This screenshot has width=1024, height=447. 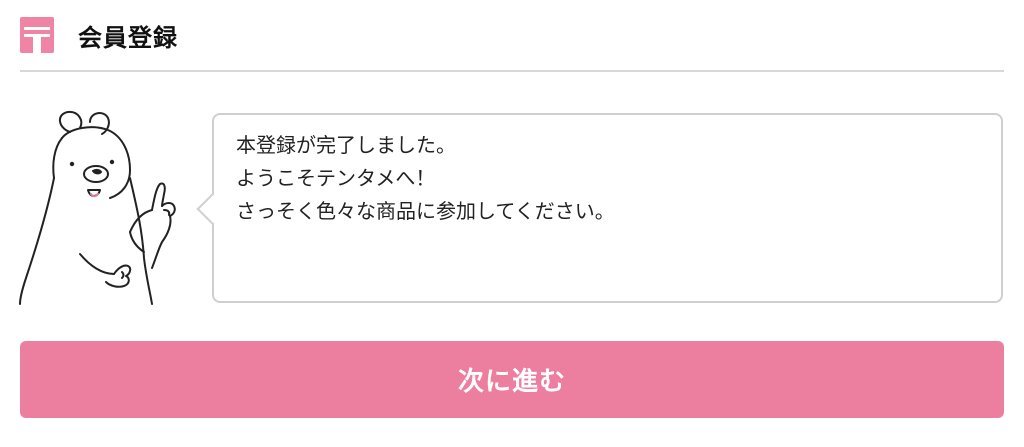 I want to click on message-line-1: 本登録が完了しました。, so click(x=346, y=145).